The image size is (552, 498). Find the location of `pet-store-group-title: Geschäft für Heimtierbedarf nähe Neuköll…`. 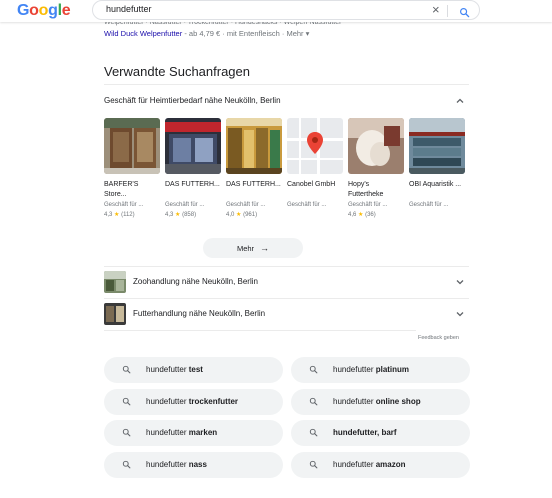

pet-store-group-title: Geschäft für Heimtierbedarf nähe Neuköll… is located at coordinates (192, 100).